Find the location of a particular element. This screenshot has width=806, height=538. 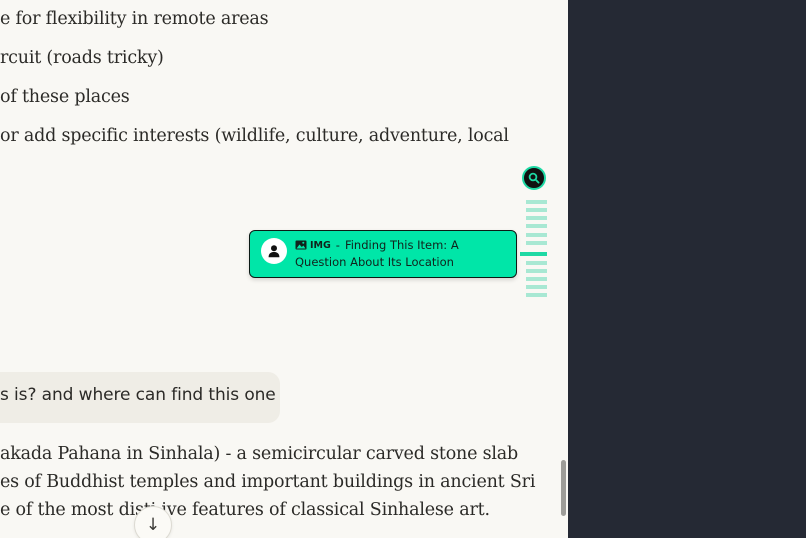

chat-scrollbar is located at coordinates (563, 488).